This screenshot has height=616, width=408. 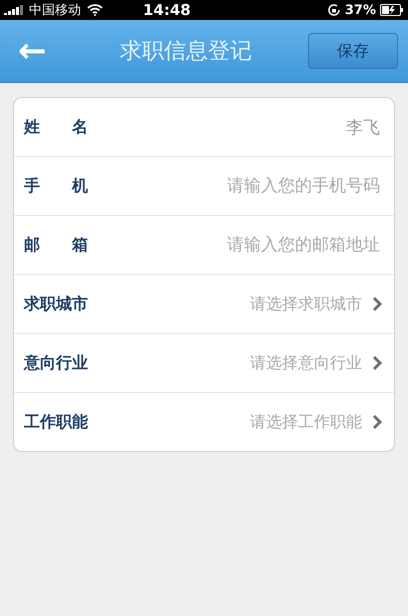 What do you see at coordinates (15, 10) in the screenshot?
I see `signal-icon` at bounding box center [15, 10].